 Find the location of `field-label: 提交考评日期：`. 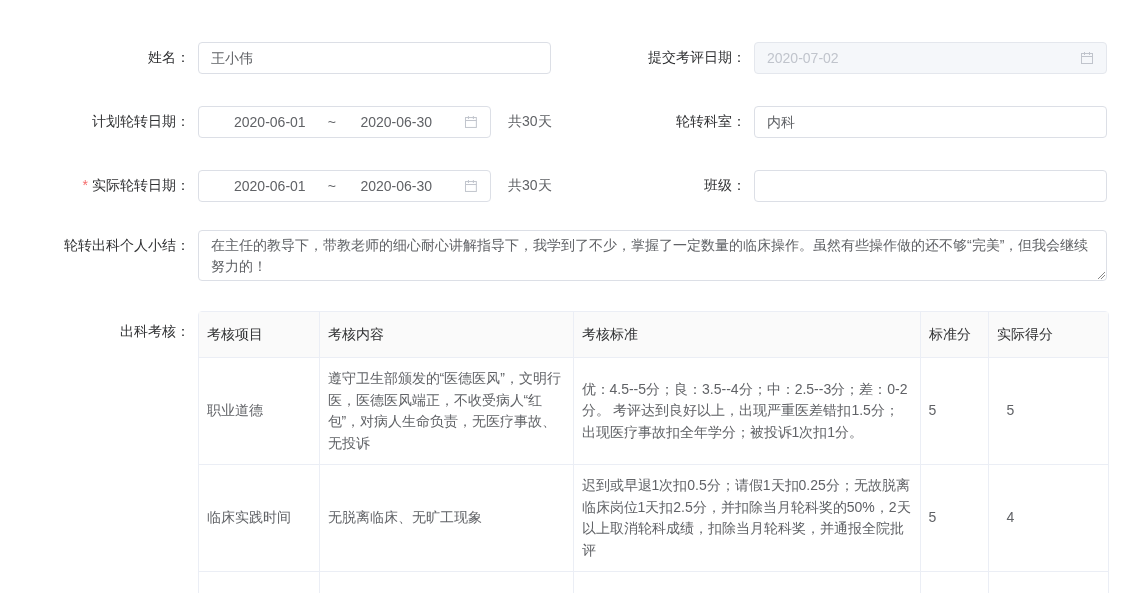

field-label: 提交考评日期： is located at coordinates (697, 58).